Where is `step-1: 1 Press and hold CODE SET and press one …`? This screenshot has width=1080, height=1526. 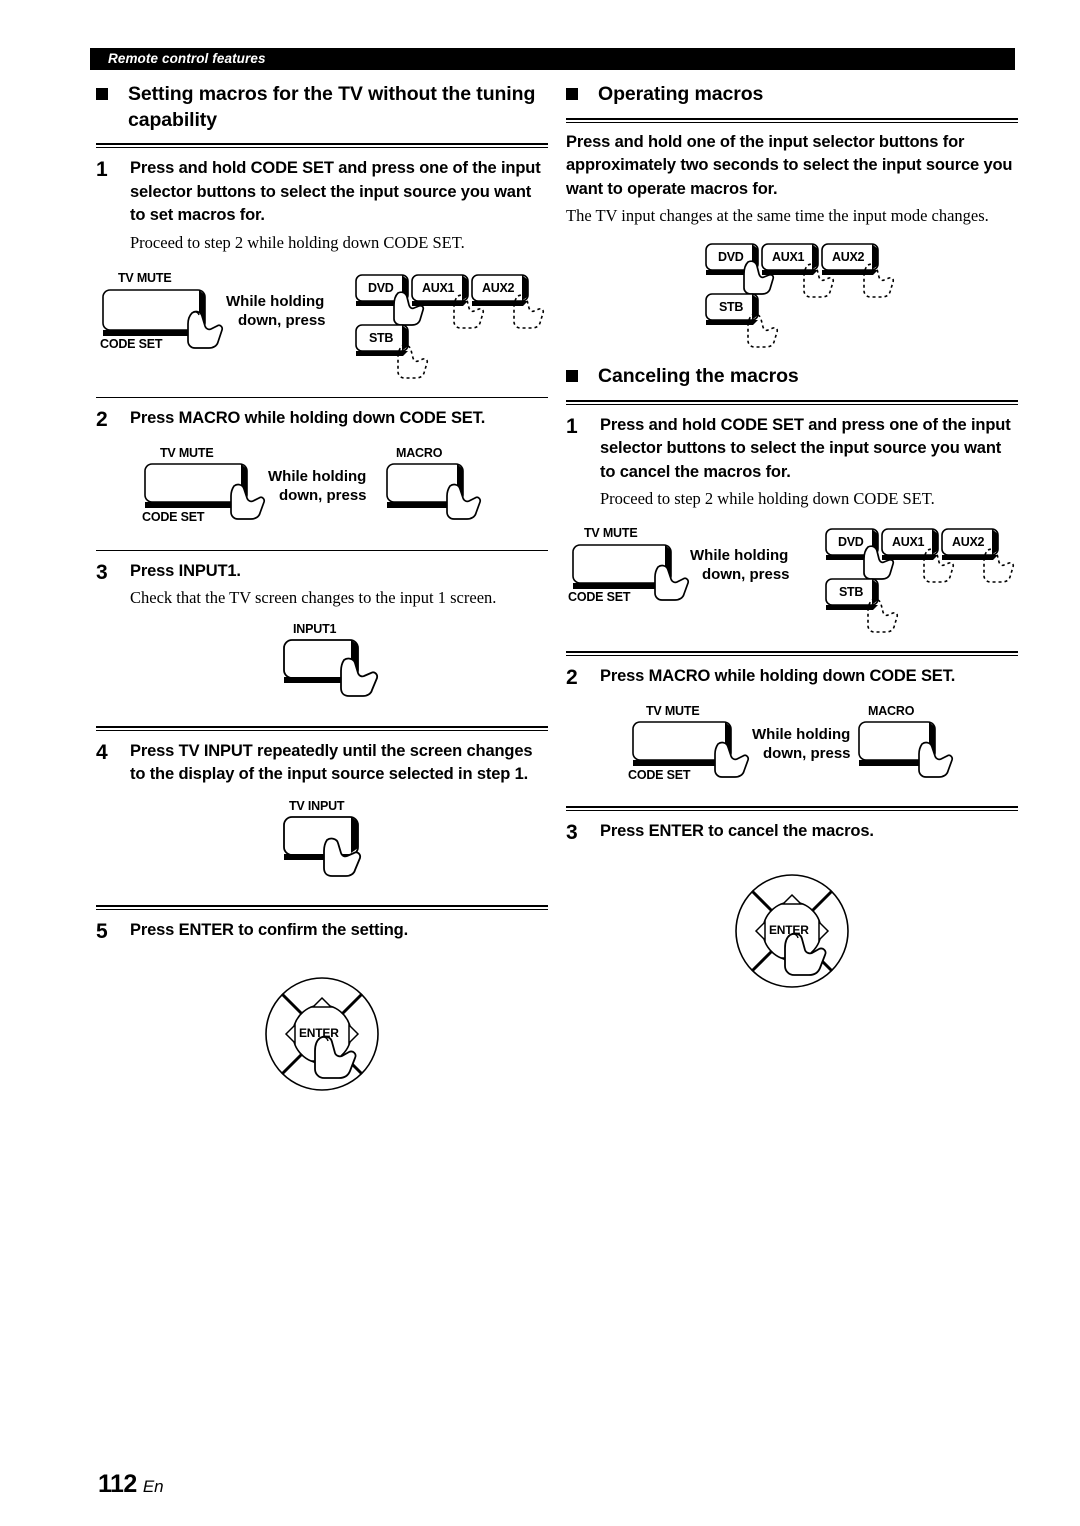
step-1: 1 Press and hold CODE SET and press one … is located at coordinates (322, 205).